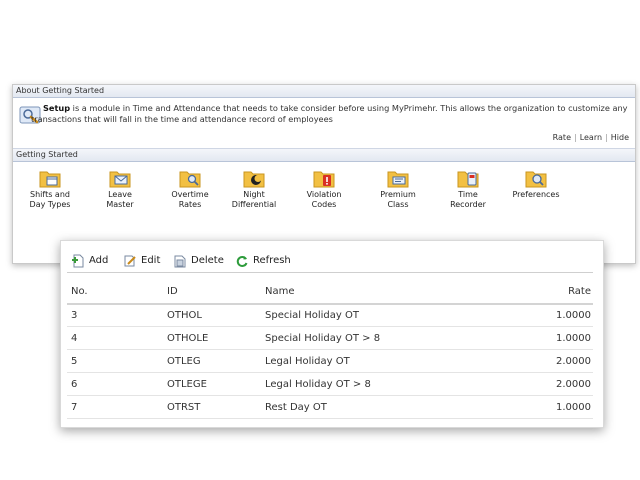 Image resolution: width=640 pixels, height=480 pixels. What do you see at coordinates (562, 137) in the screenshot?
I see `rate-link: Rate` at bounding box center [562, 137].